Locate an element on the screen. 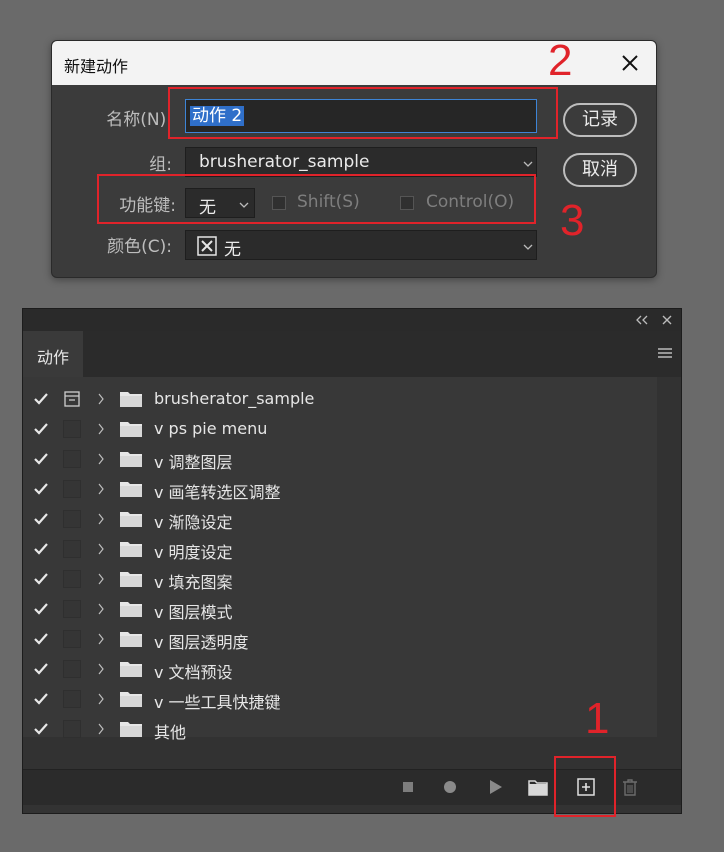  color-label: 颜色(C): is located at coordinates (139, 247).